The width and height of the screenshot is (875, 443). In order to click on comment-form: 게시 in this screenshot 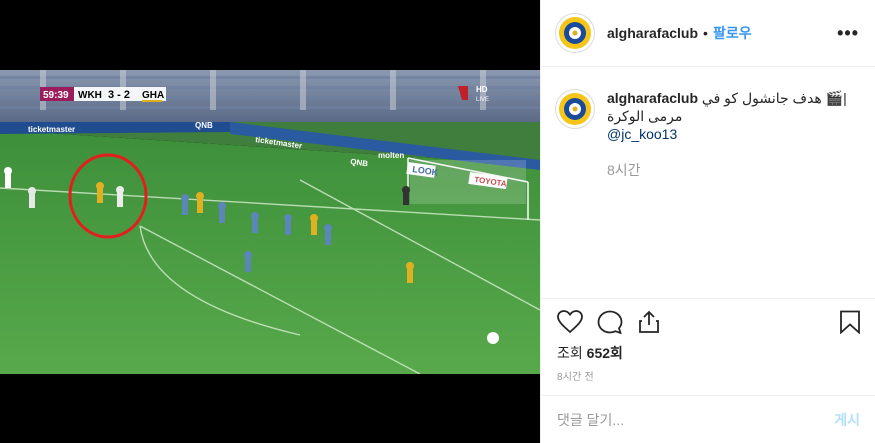, I will do `click(708, 419)`.